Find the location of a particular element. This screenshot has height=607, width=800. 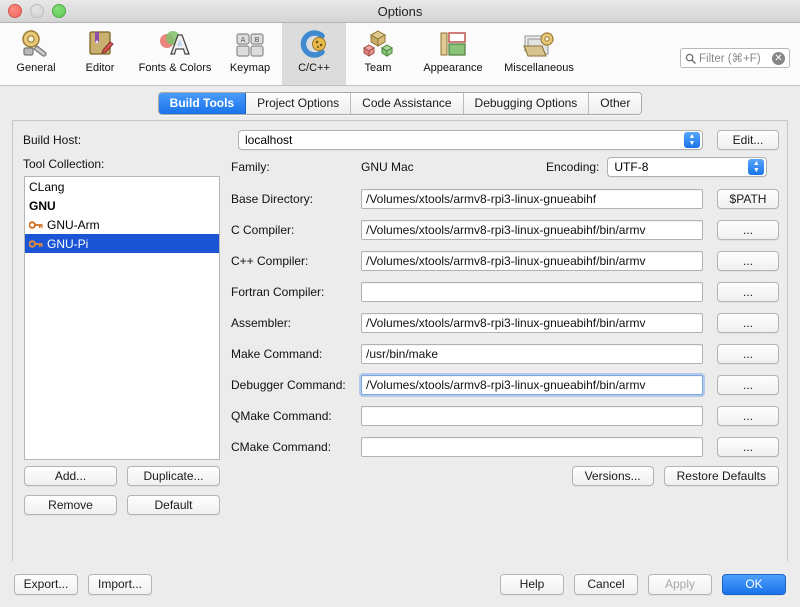

tab-project-options: Project Options is located at coordinates (299, 103).